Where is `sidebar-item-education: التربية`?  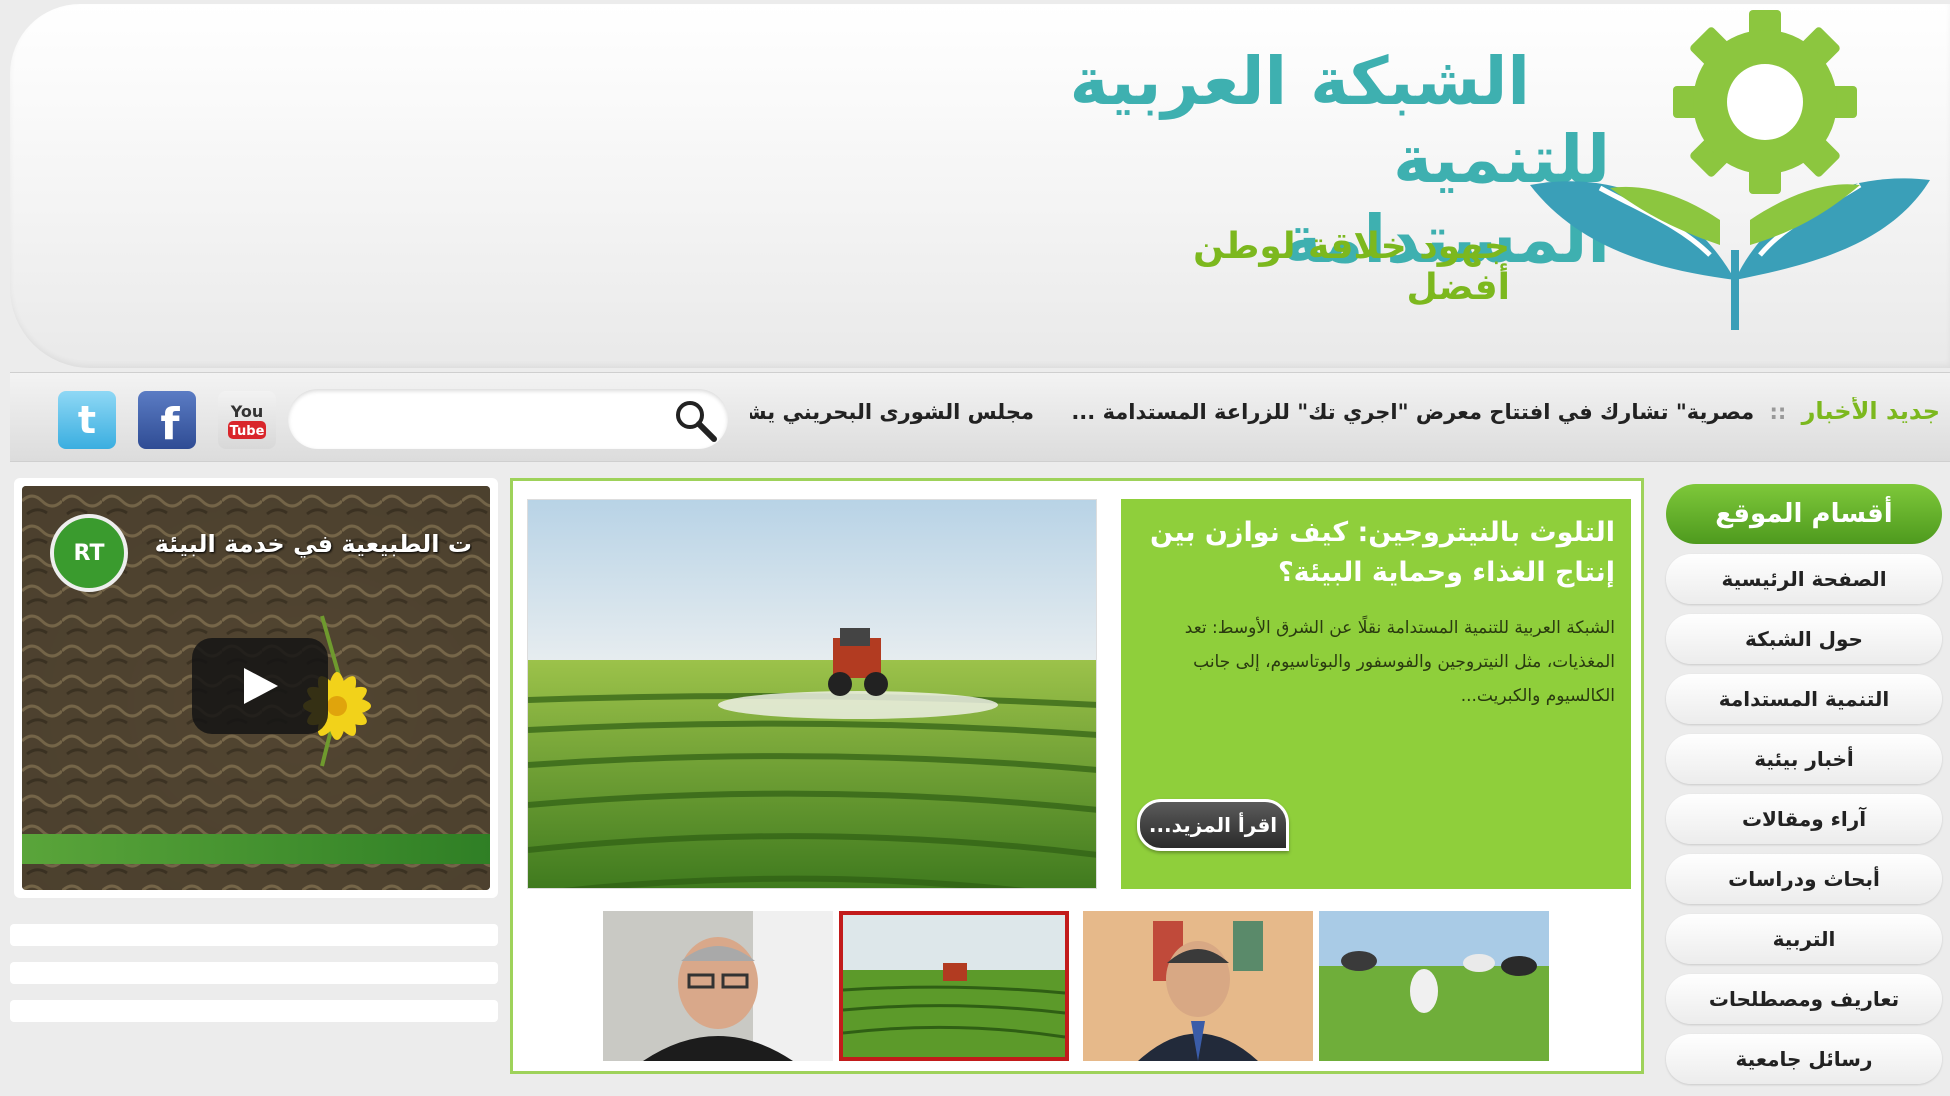 sidebar-item-education: التربية is located at coordinates (1804, 939).